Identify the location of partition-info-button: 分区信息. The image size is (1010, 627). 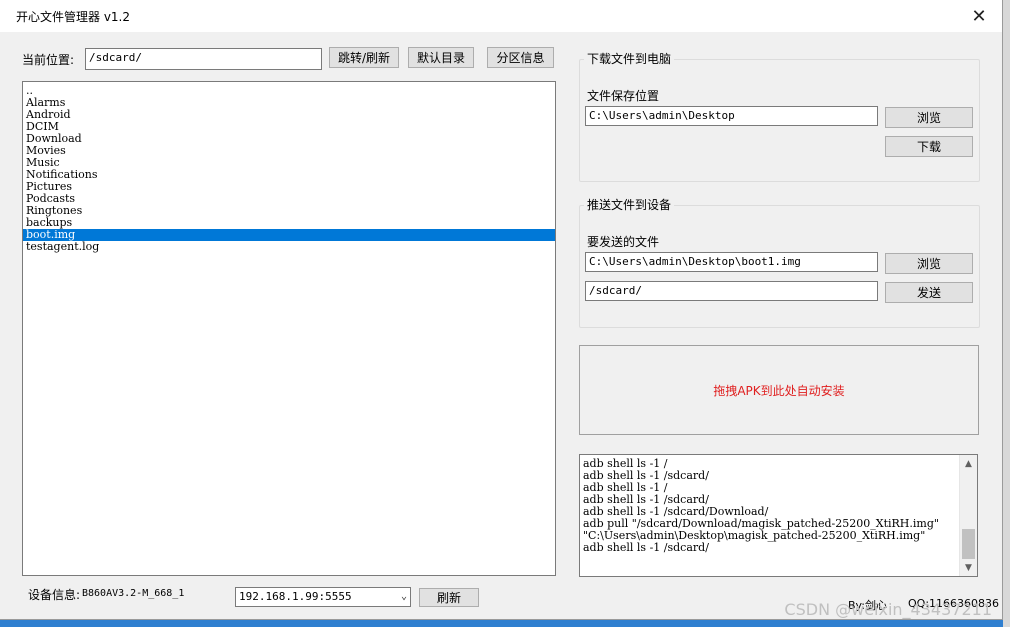
(520, 57).